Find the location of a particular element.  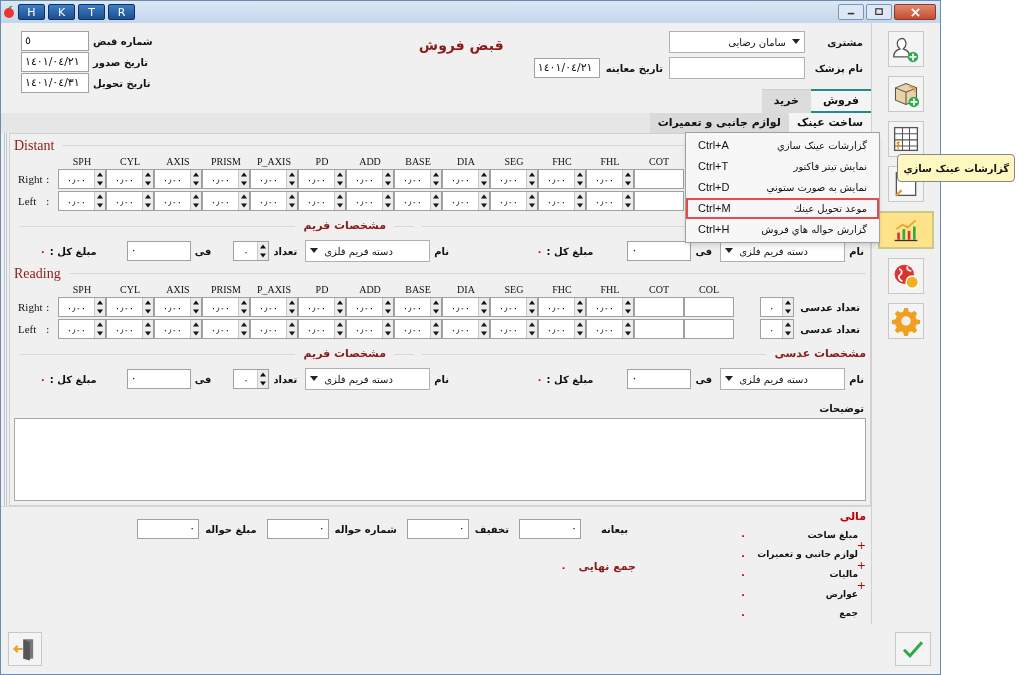

customer-dropdown: سامان رضایی is located at coordinates (737, 42).